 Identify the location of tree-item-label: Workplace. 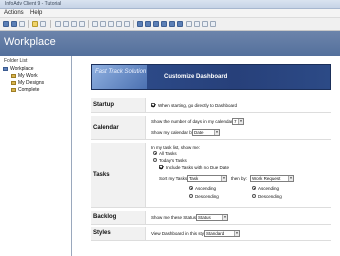
(22, 69).